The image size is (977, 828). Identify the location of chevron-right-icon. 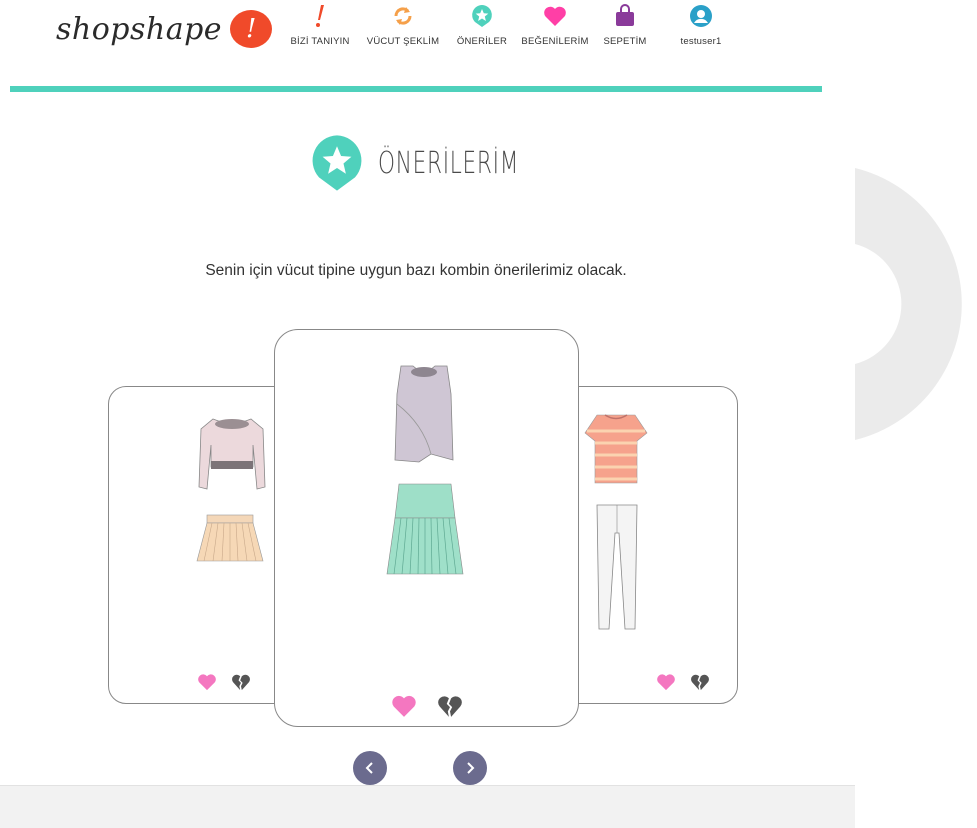
(471, 768).